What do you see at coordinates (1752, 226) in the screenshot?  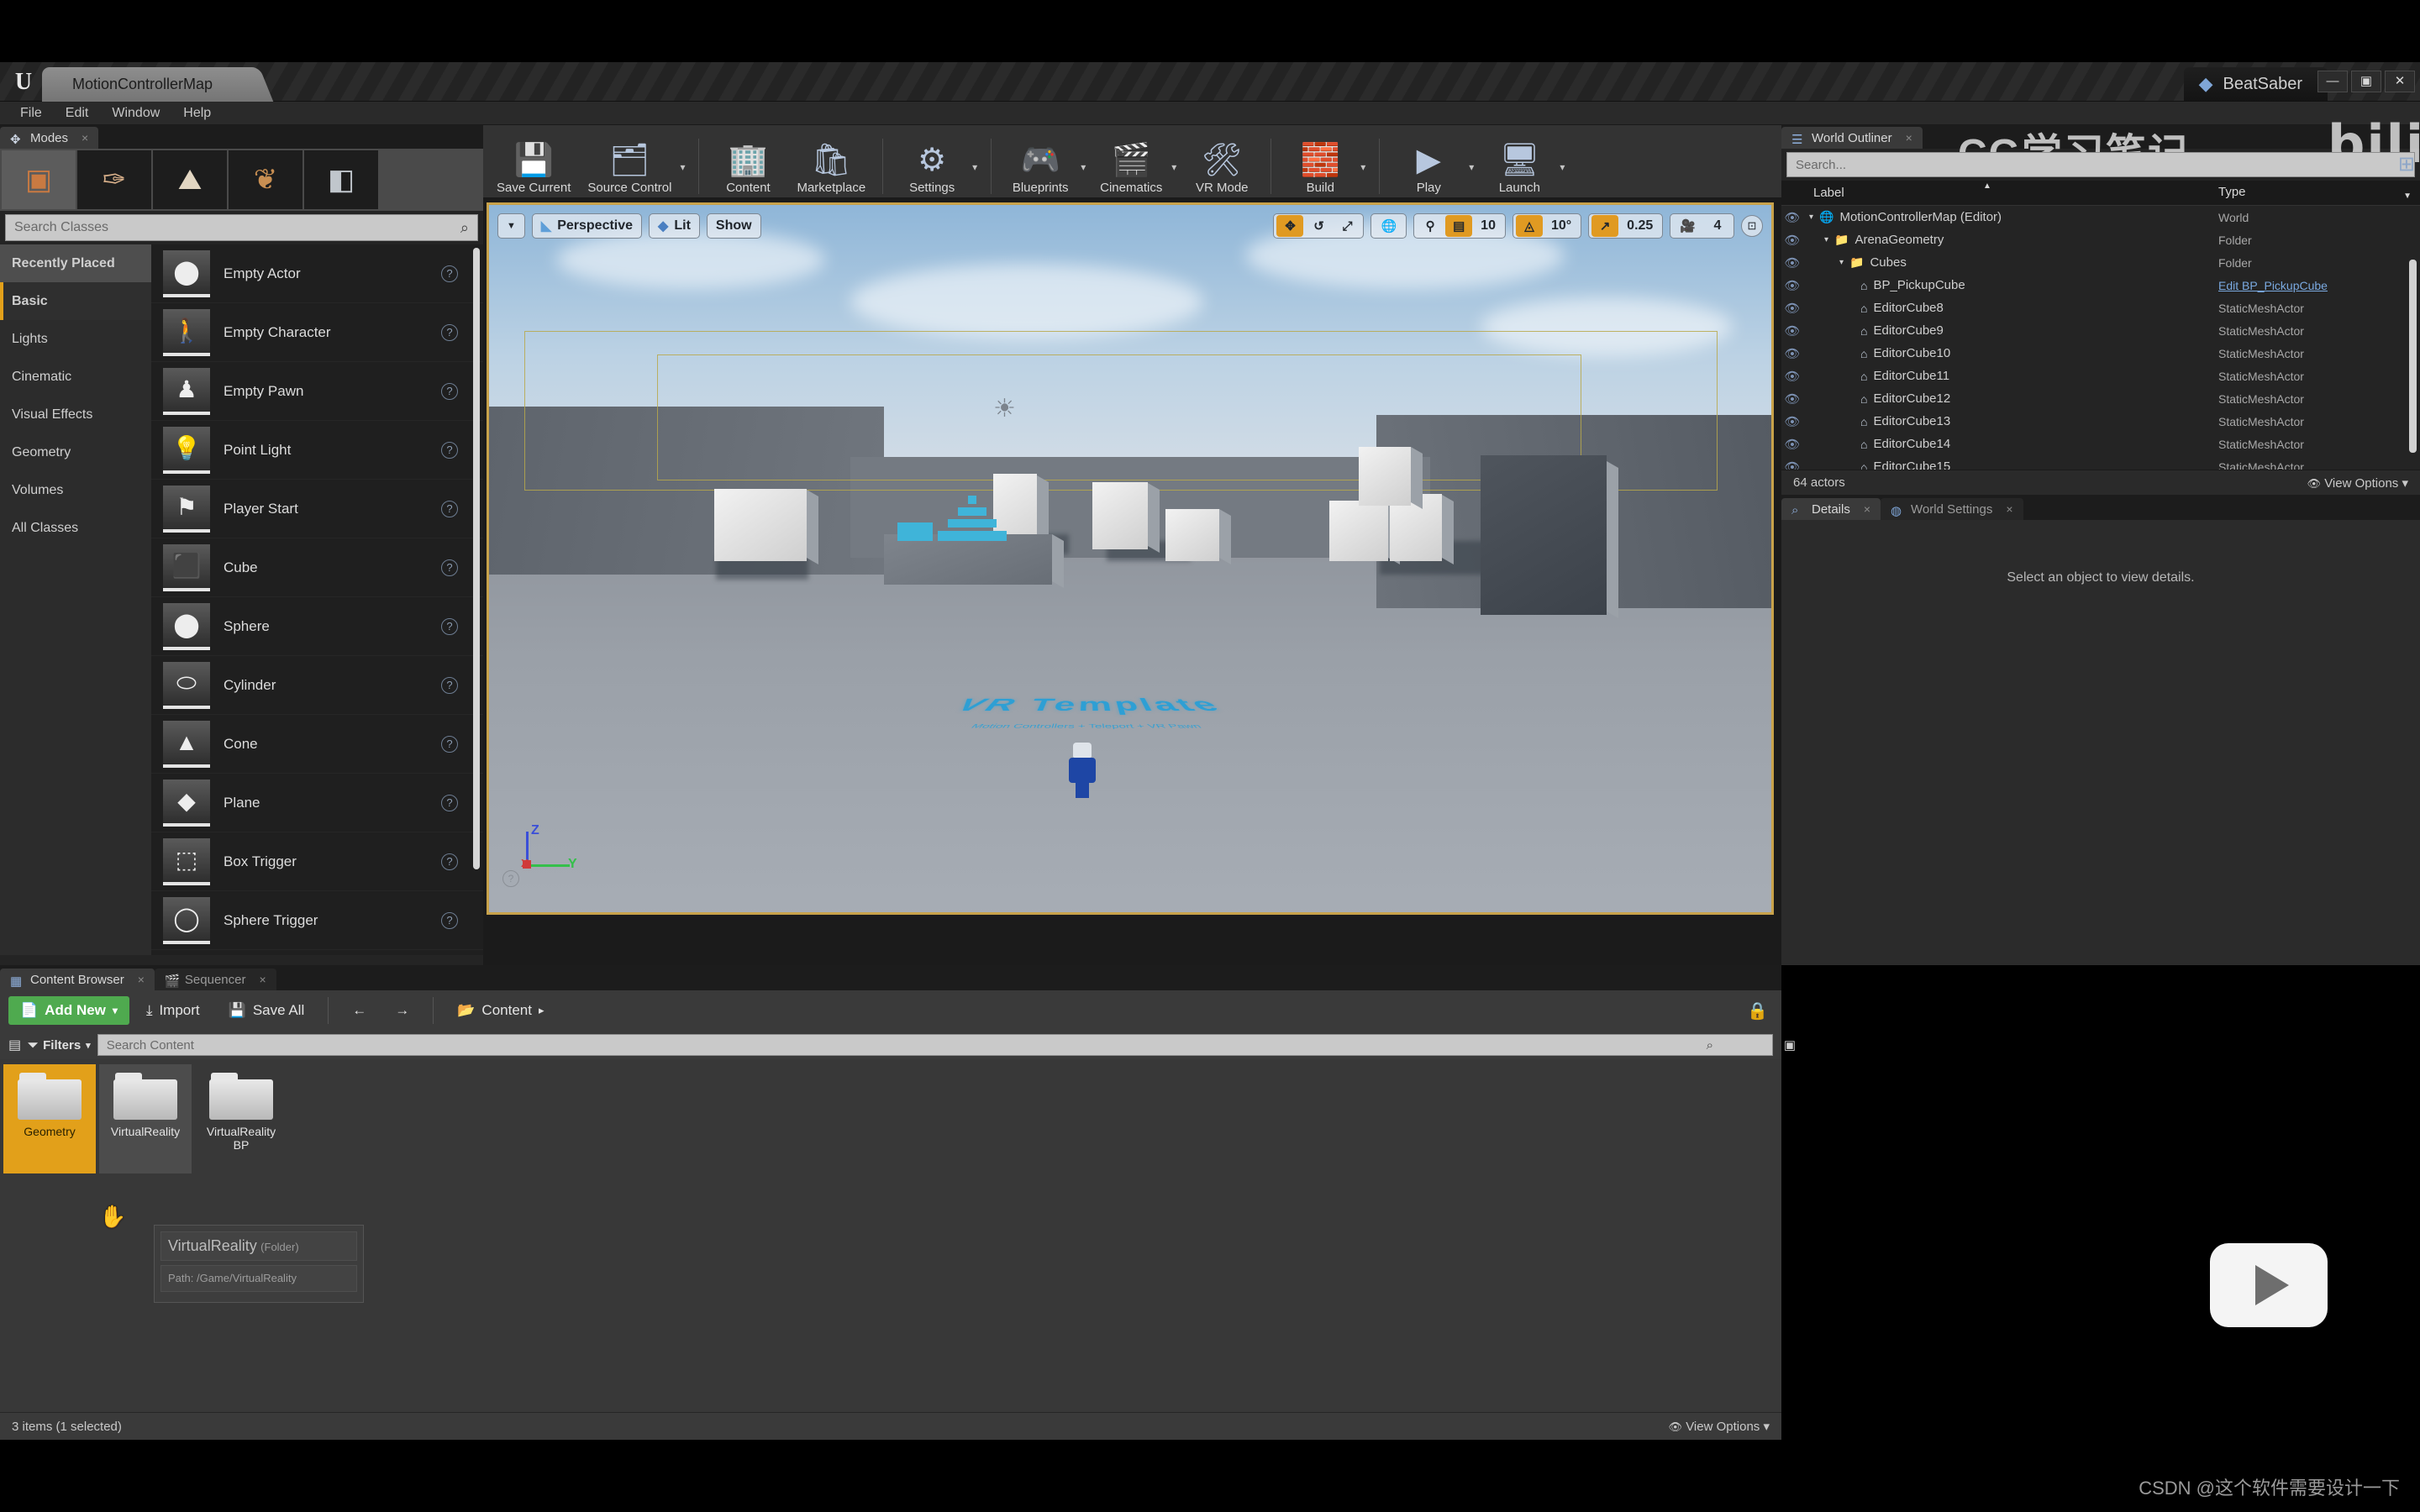 I see `maximize-viewport-button: ⊡` at bounding box center [1752, 226].